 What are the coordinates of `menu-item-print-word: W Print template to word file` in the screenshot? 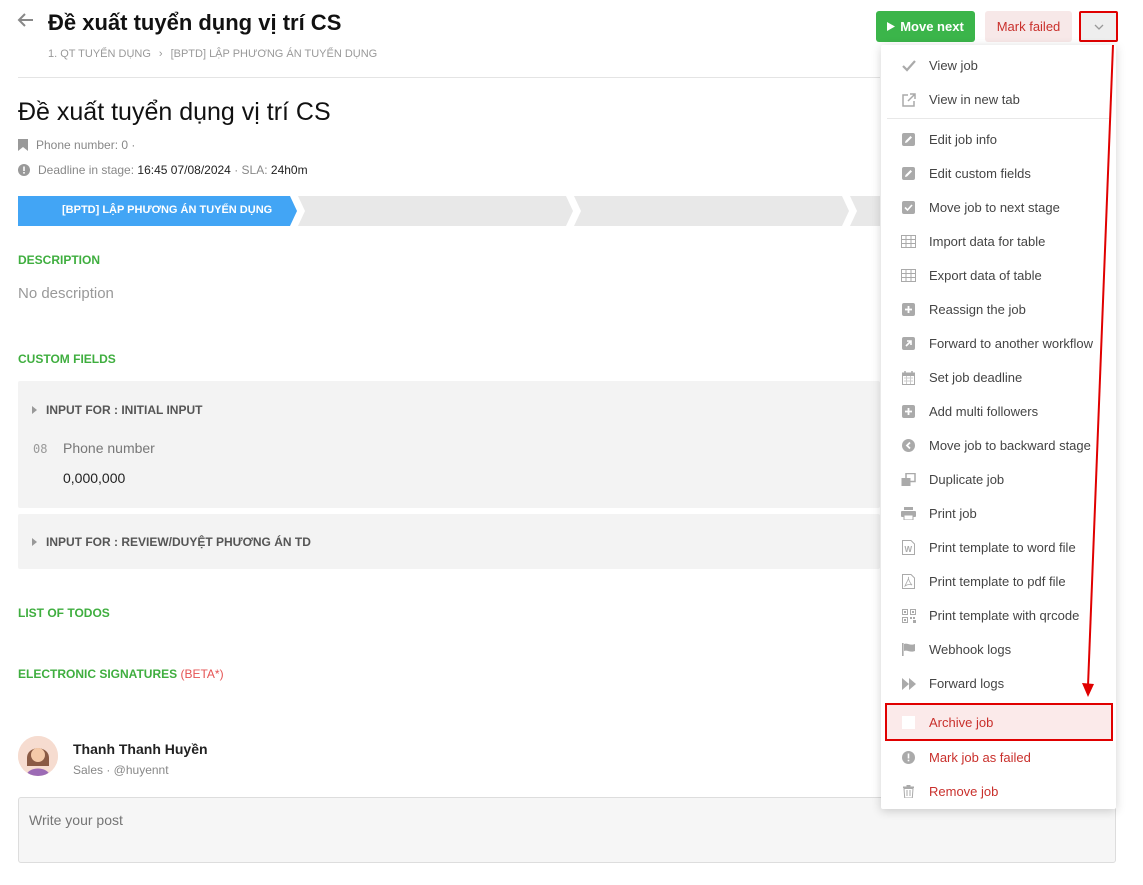 It's located at (998, 547).